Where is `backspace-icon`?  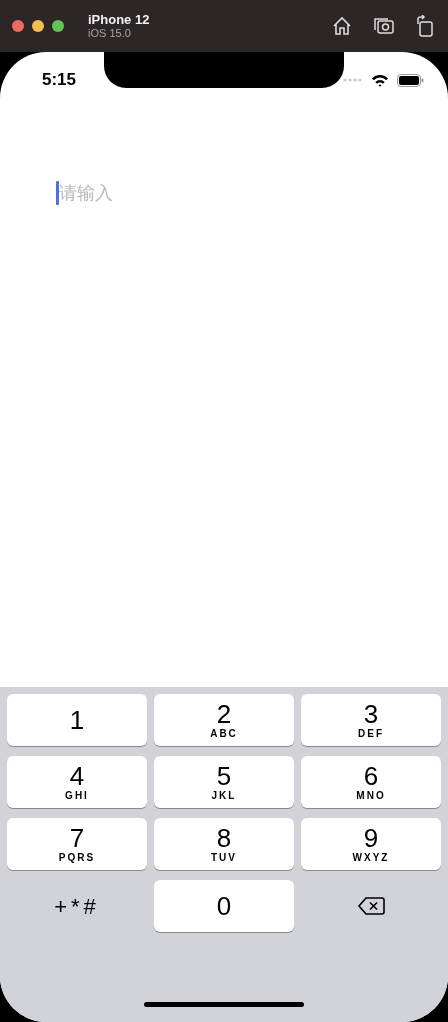
backspace-icon is located at coordinates (371, 906).